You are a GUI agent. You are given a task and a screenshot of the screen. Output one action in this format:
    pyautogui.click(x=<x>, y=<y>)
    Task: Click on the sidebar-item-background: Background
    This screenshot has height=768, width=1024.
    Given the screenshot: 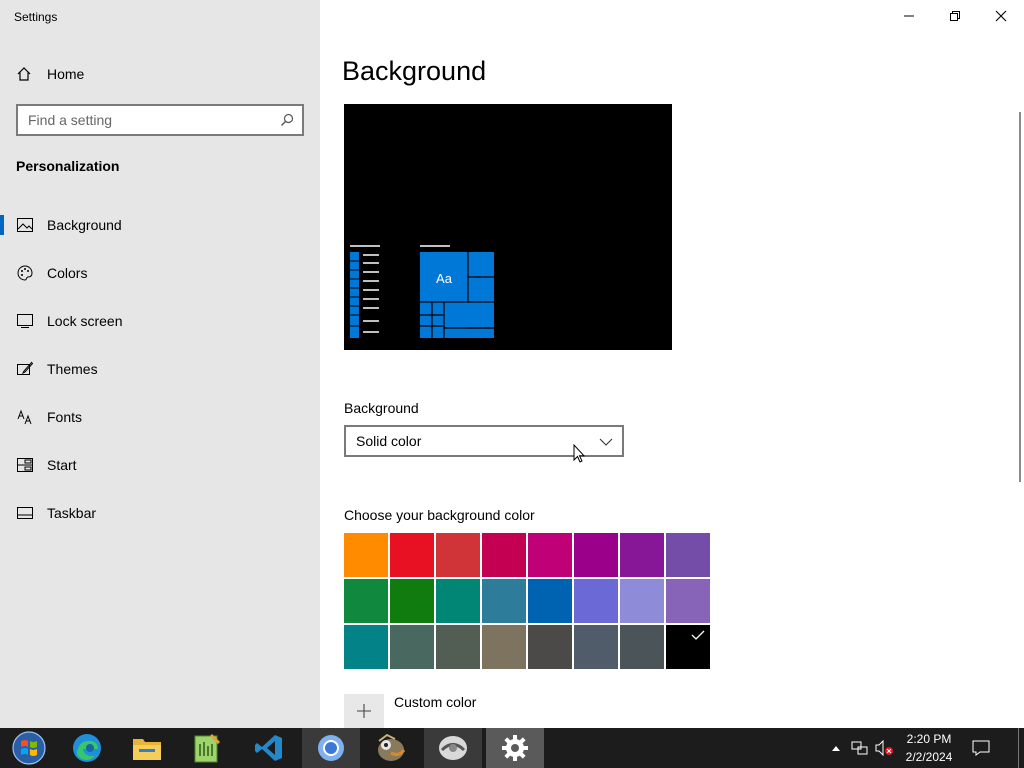 What is the action you would take?
    pyautogui.click(x=160, y=225)
    